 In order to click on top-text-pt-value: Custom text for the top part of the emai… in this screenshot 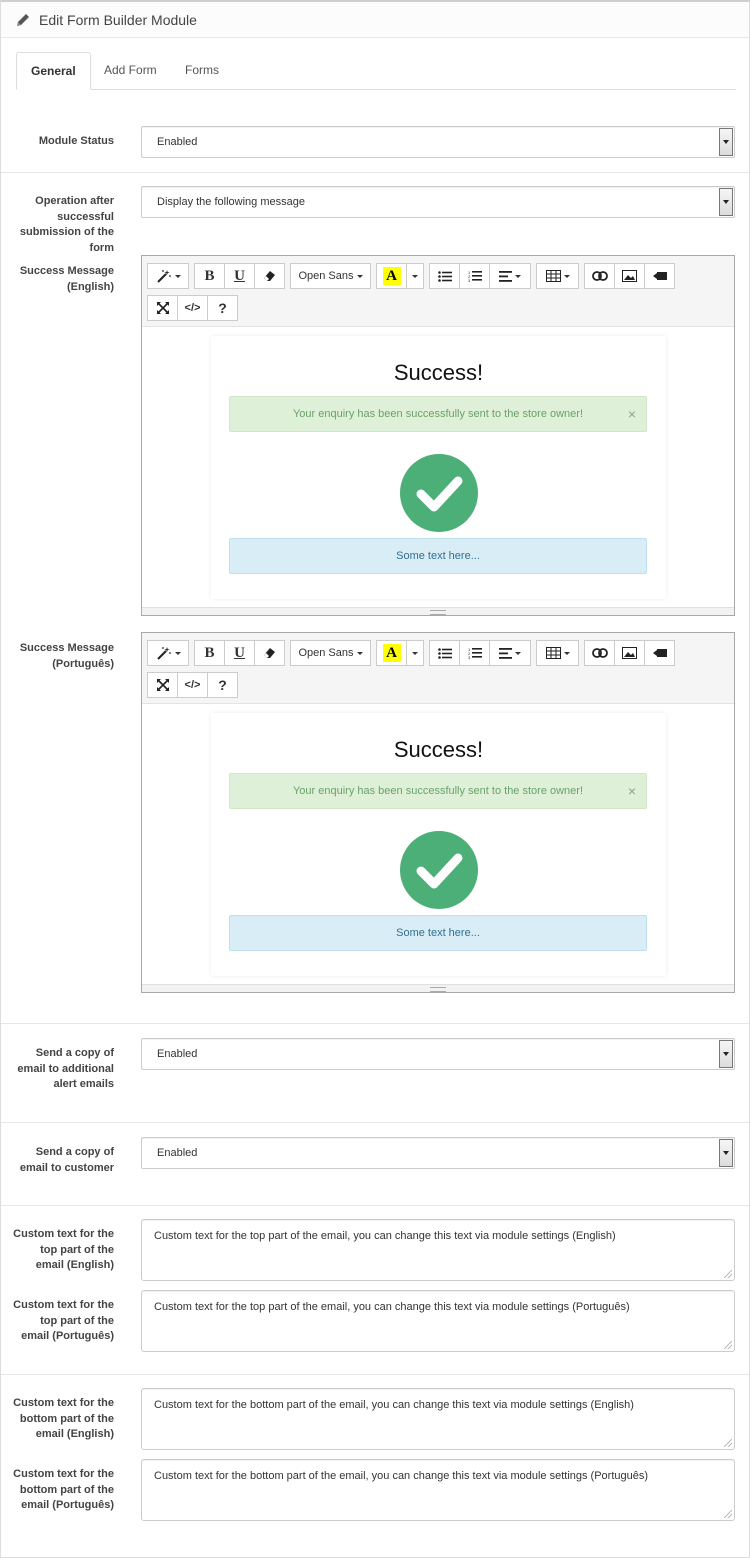, I will do `click(392, 1307)`.